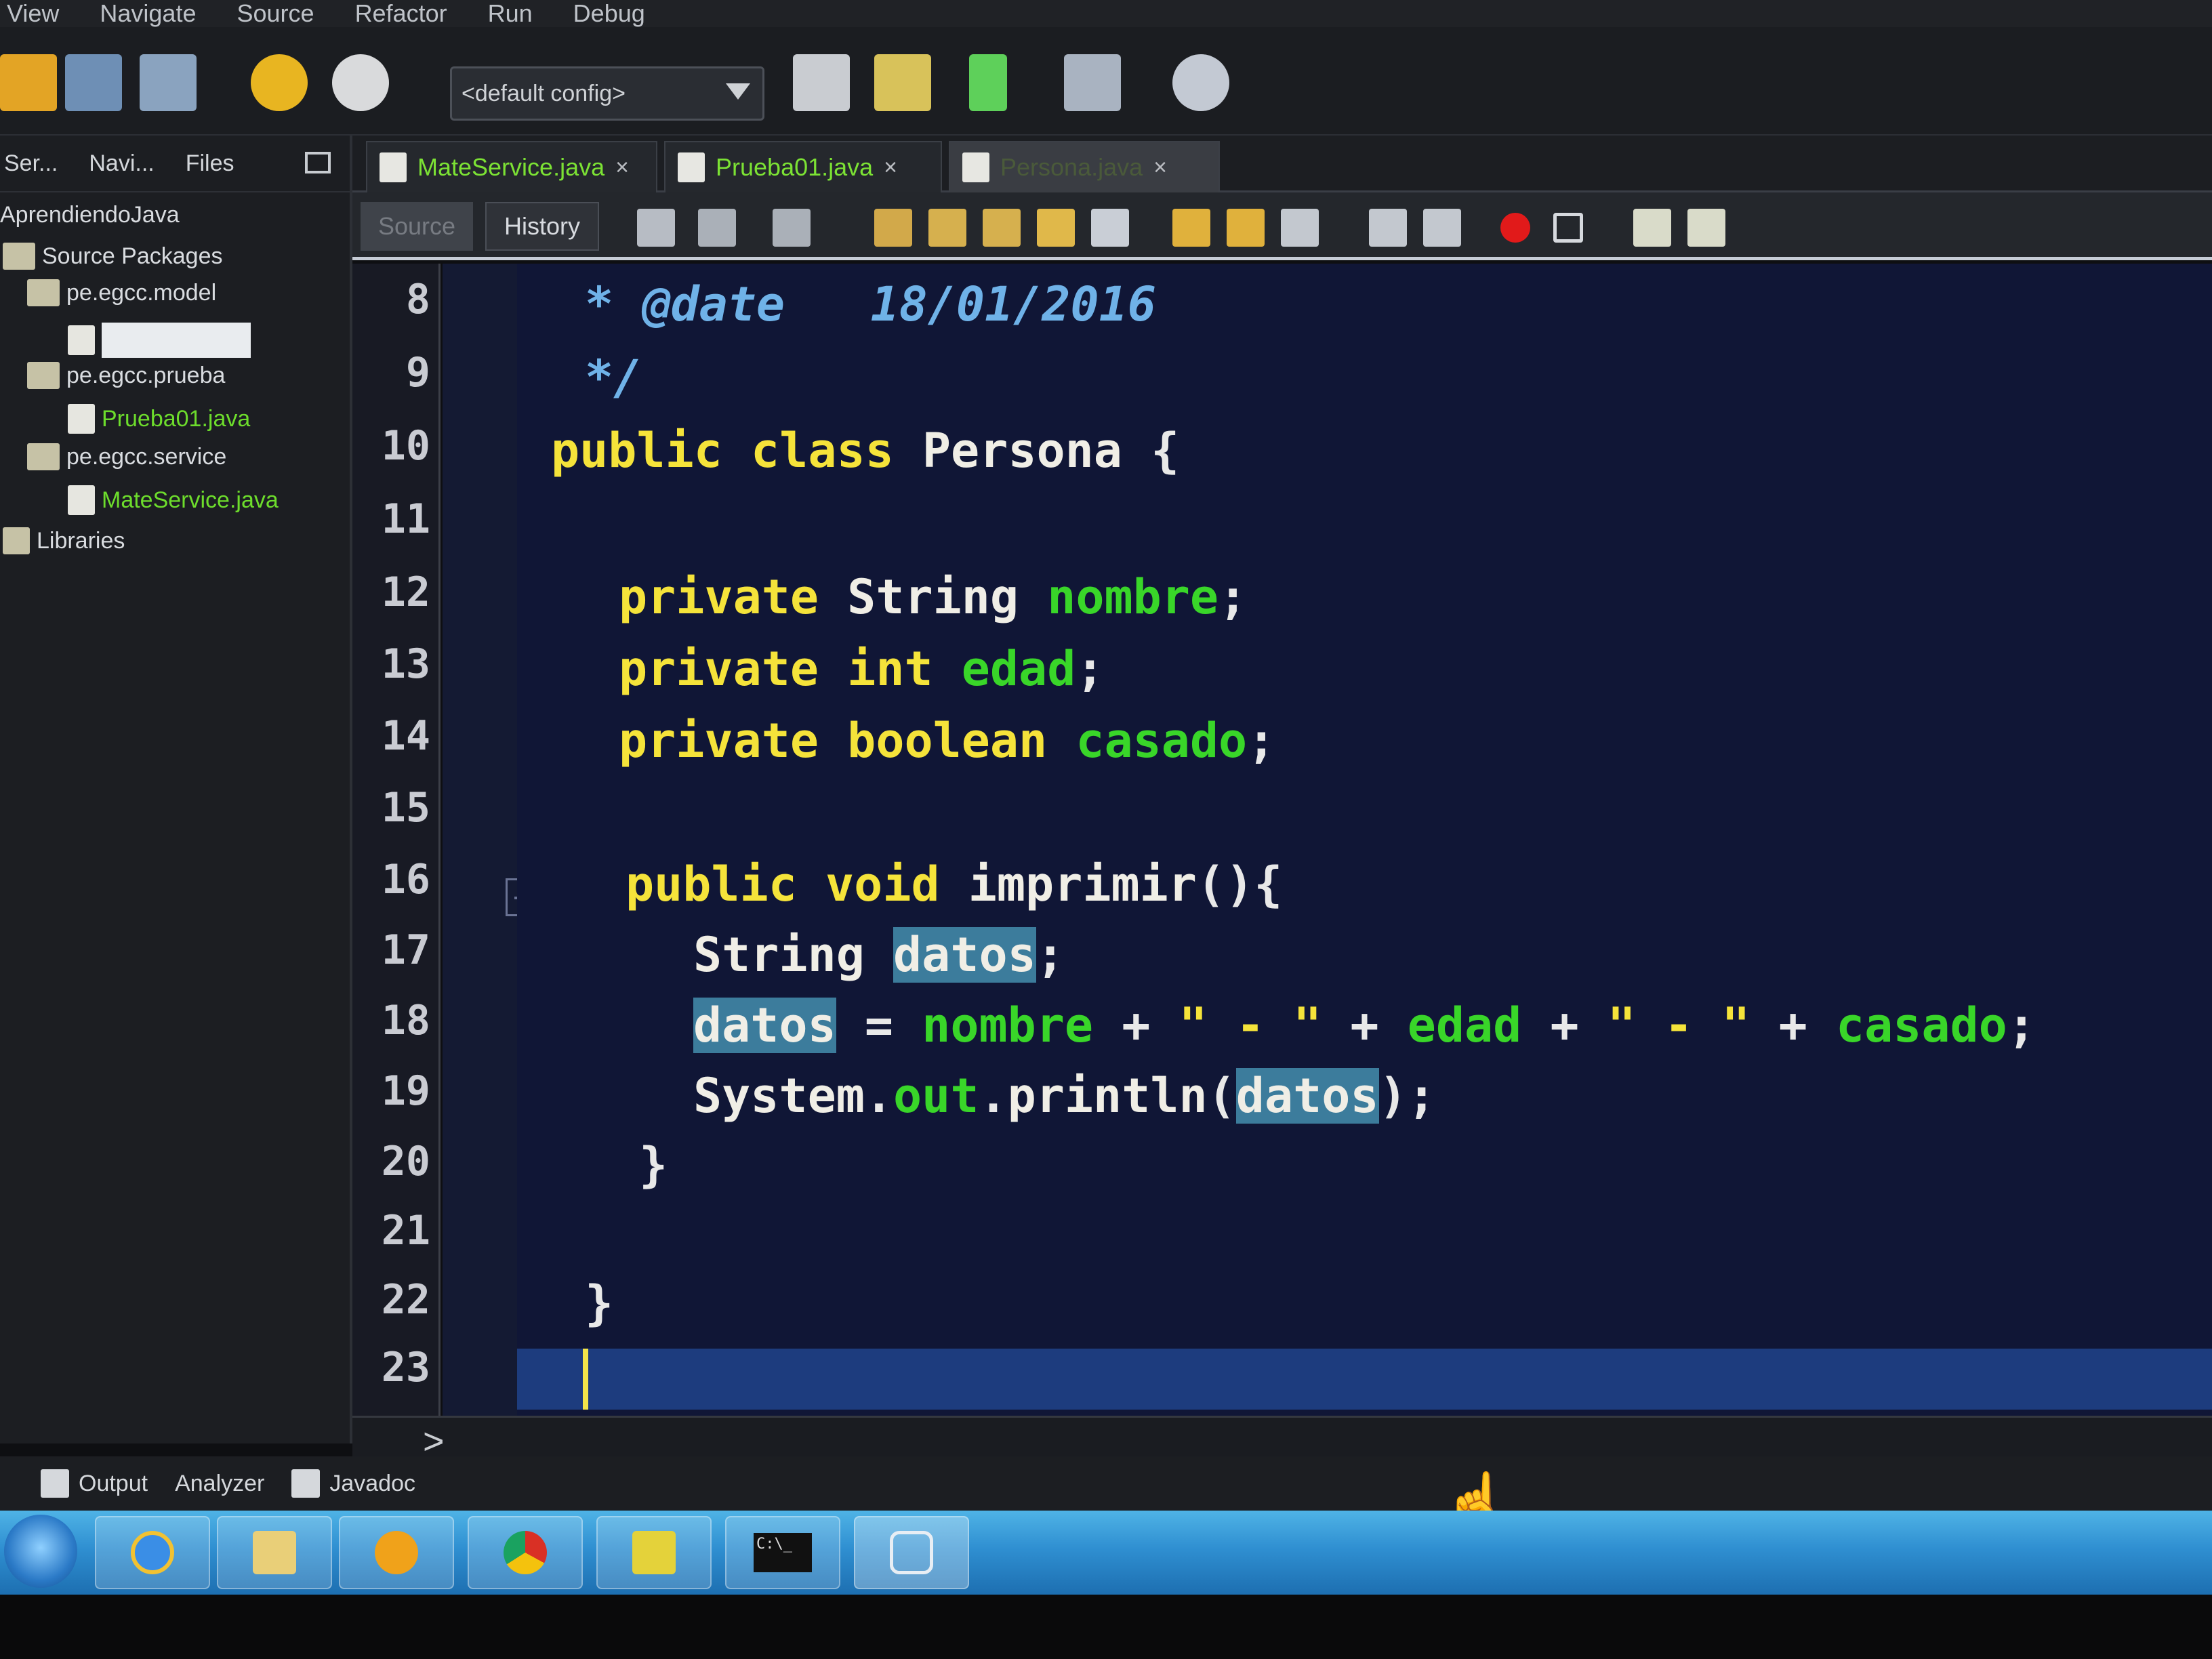 The width and height of the screenshot is (2212, 1659). What do you see at coordinates (656, 228) in the screenshot?
I see `last-edit-icon` at bounding box center [656, 228].